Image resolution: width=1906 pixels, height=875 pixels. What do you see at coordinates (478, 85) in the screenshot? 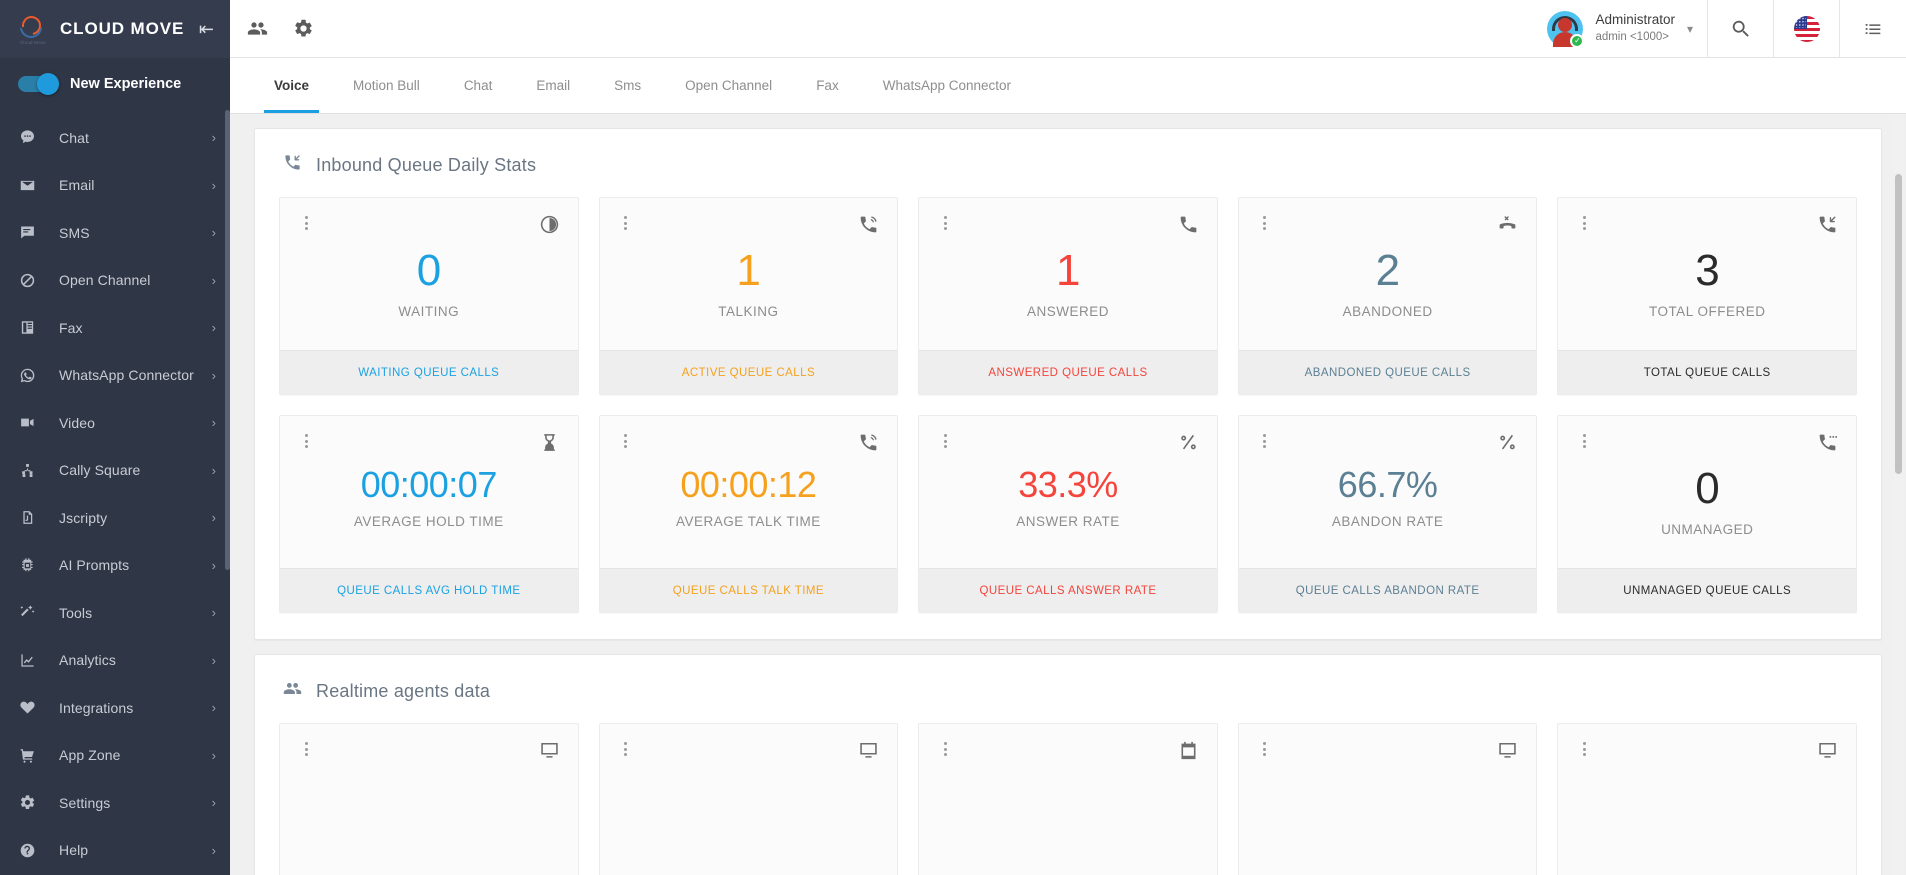
I see `tab-chat: Chat` at bounding box center [478, 85].